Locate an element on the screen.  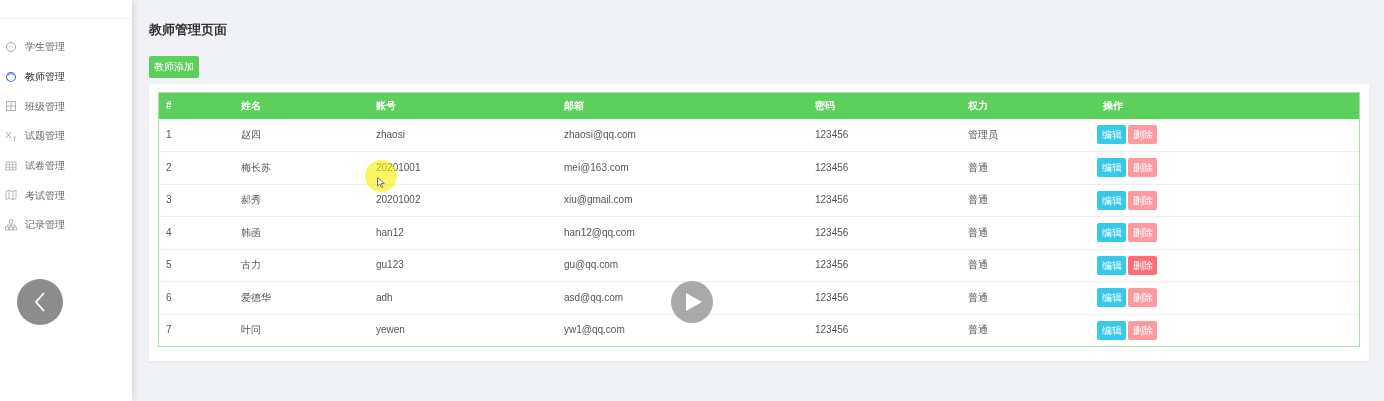
table-cell-text: yewen is located at coordinates (390, 330).